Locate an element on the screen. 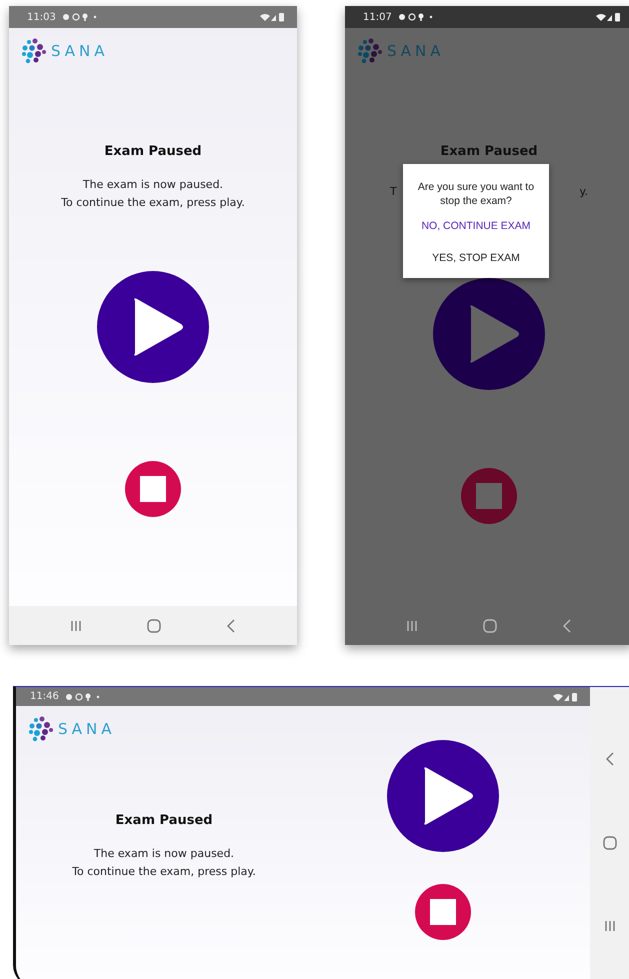  status-time: 11:03 is located at coordinates (41, 17).